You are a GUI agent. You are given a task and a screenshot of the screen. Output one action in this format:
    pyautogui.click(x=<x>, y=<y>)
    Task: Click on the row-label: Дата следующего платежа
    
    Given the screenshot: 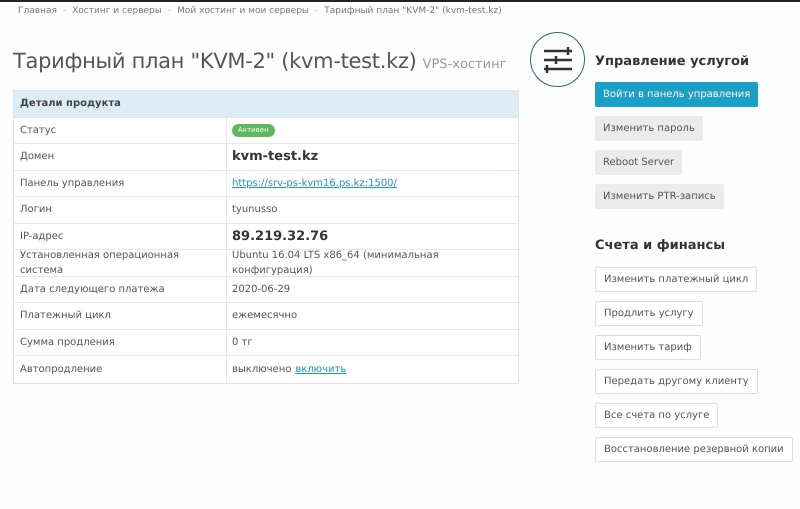 What is the action you would take?
    pyautogui.click(x=92, y=289)
    